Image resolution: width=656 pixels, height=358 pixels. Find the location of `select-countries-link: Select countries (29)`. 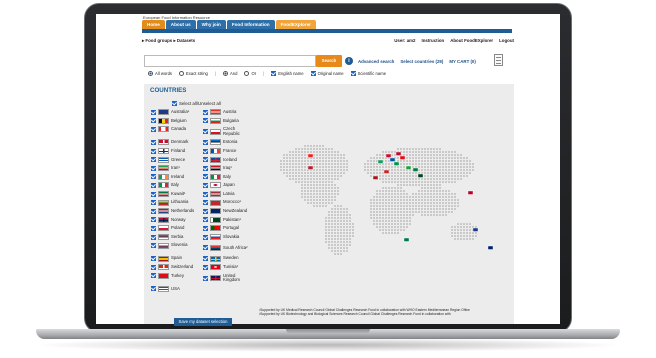

select-countries-link: Select countries (29) is located at coordinates (421, 61).